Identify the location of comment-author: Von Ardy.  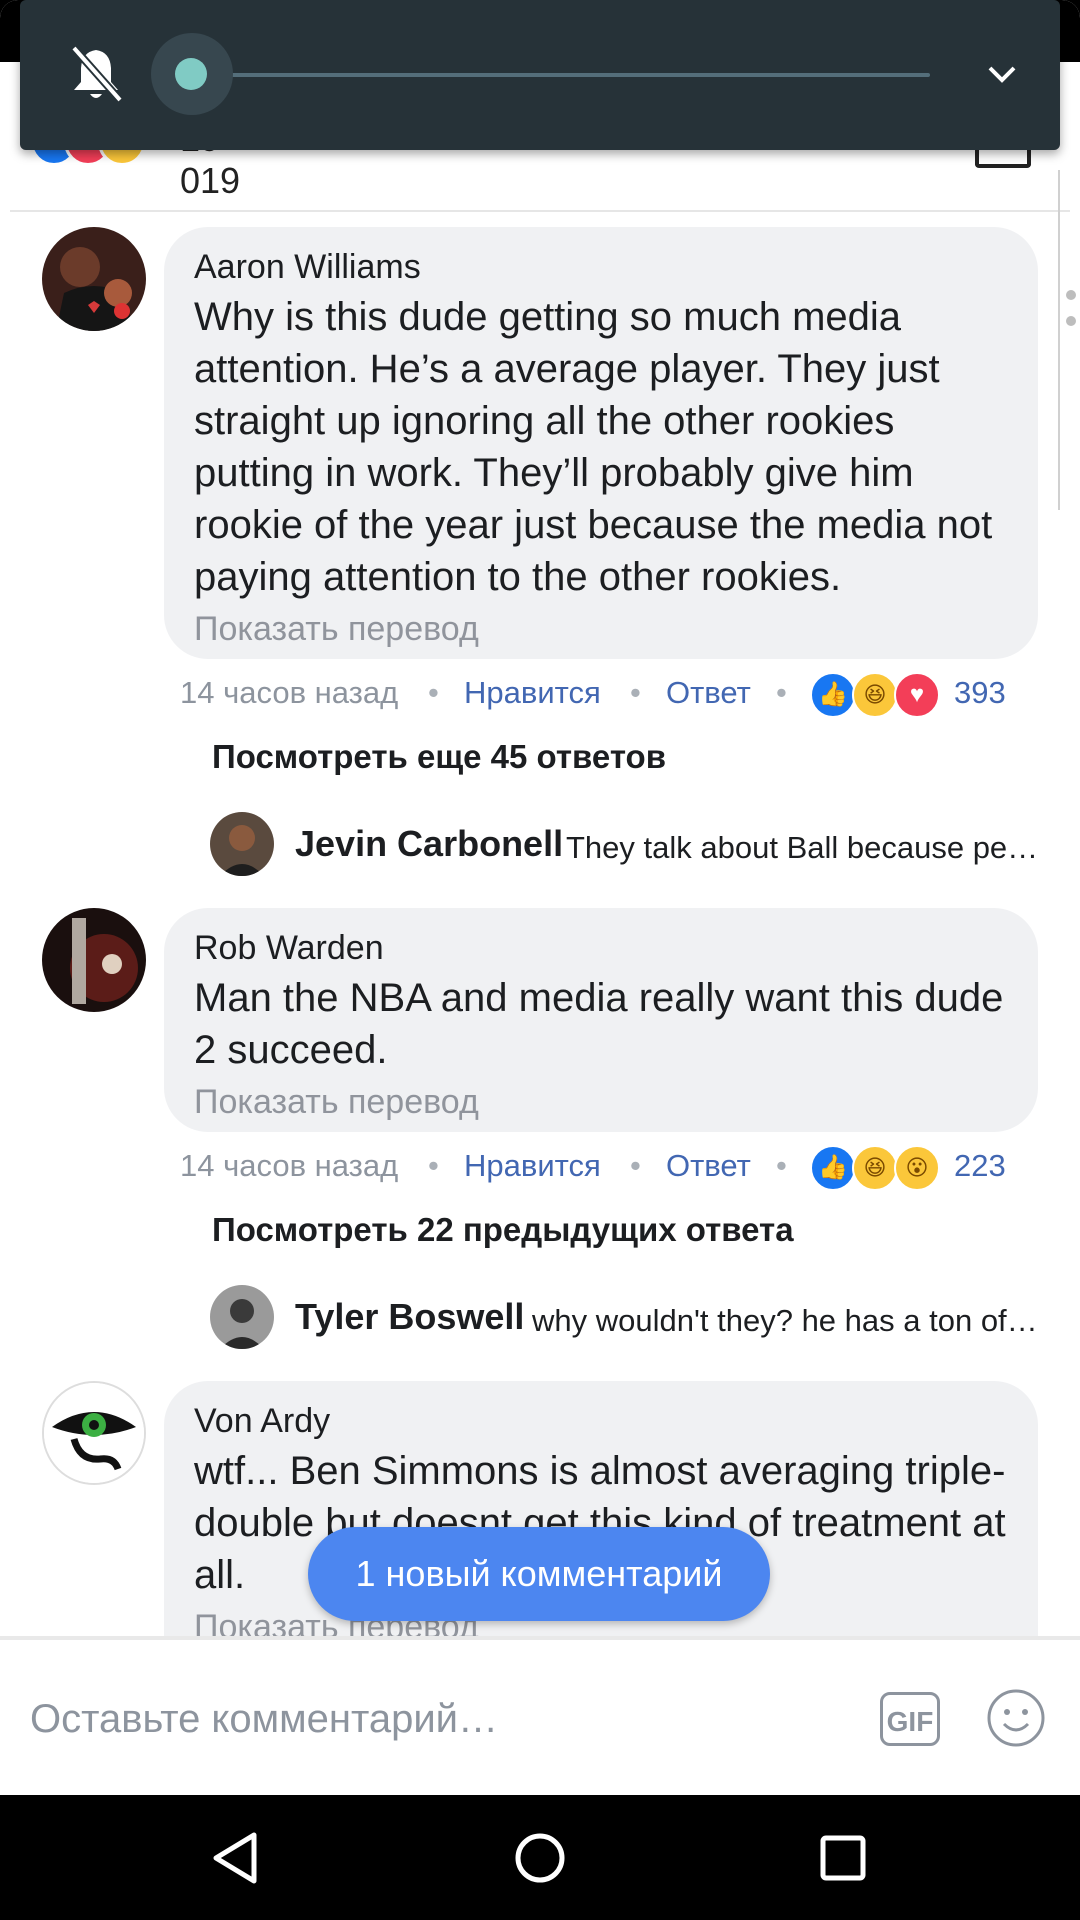
(600, 1421).